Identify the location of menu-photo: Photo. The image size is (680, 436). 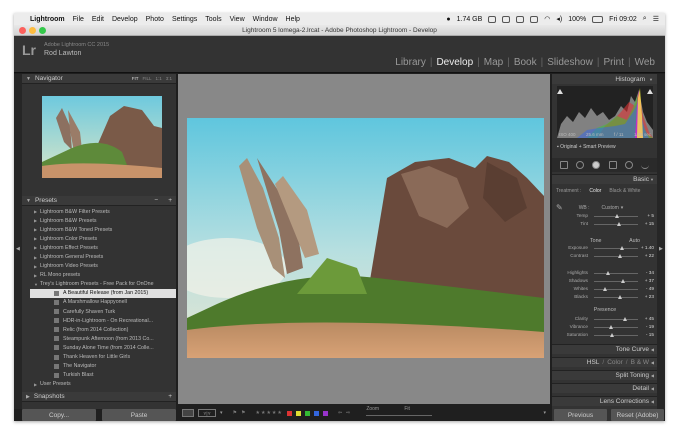
(155, 19).